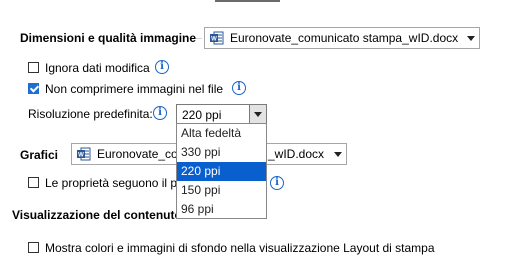 The width and height of the screenshot is (506, 263). What do you see at coordinates (33, 247) in the screenshot?
I see `show-background-checkbox` at bounding box center [33, 247].